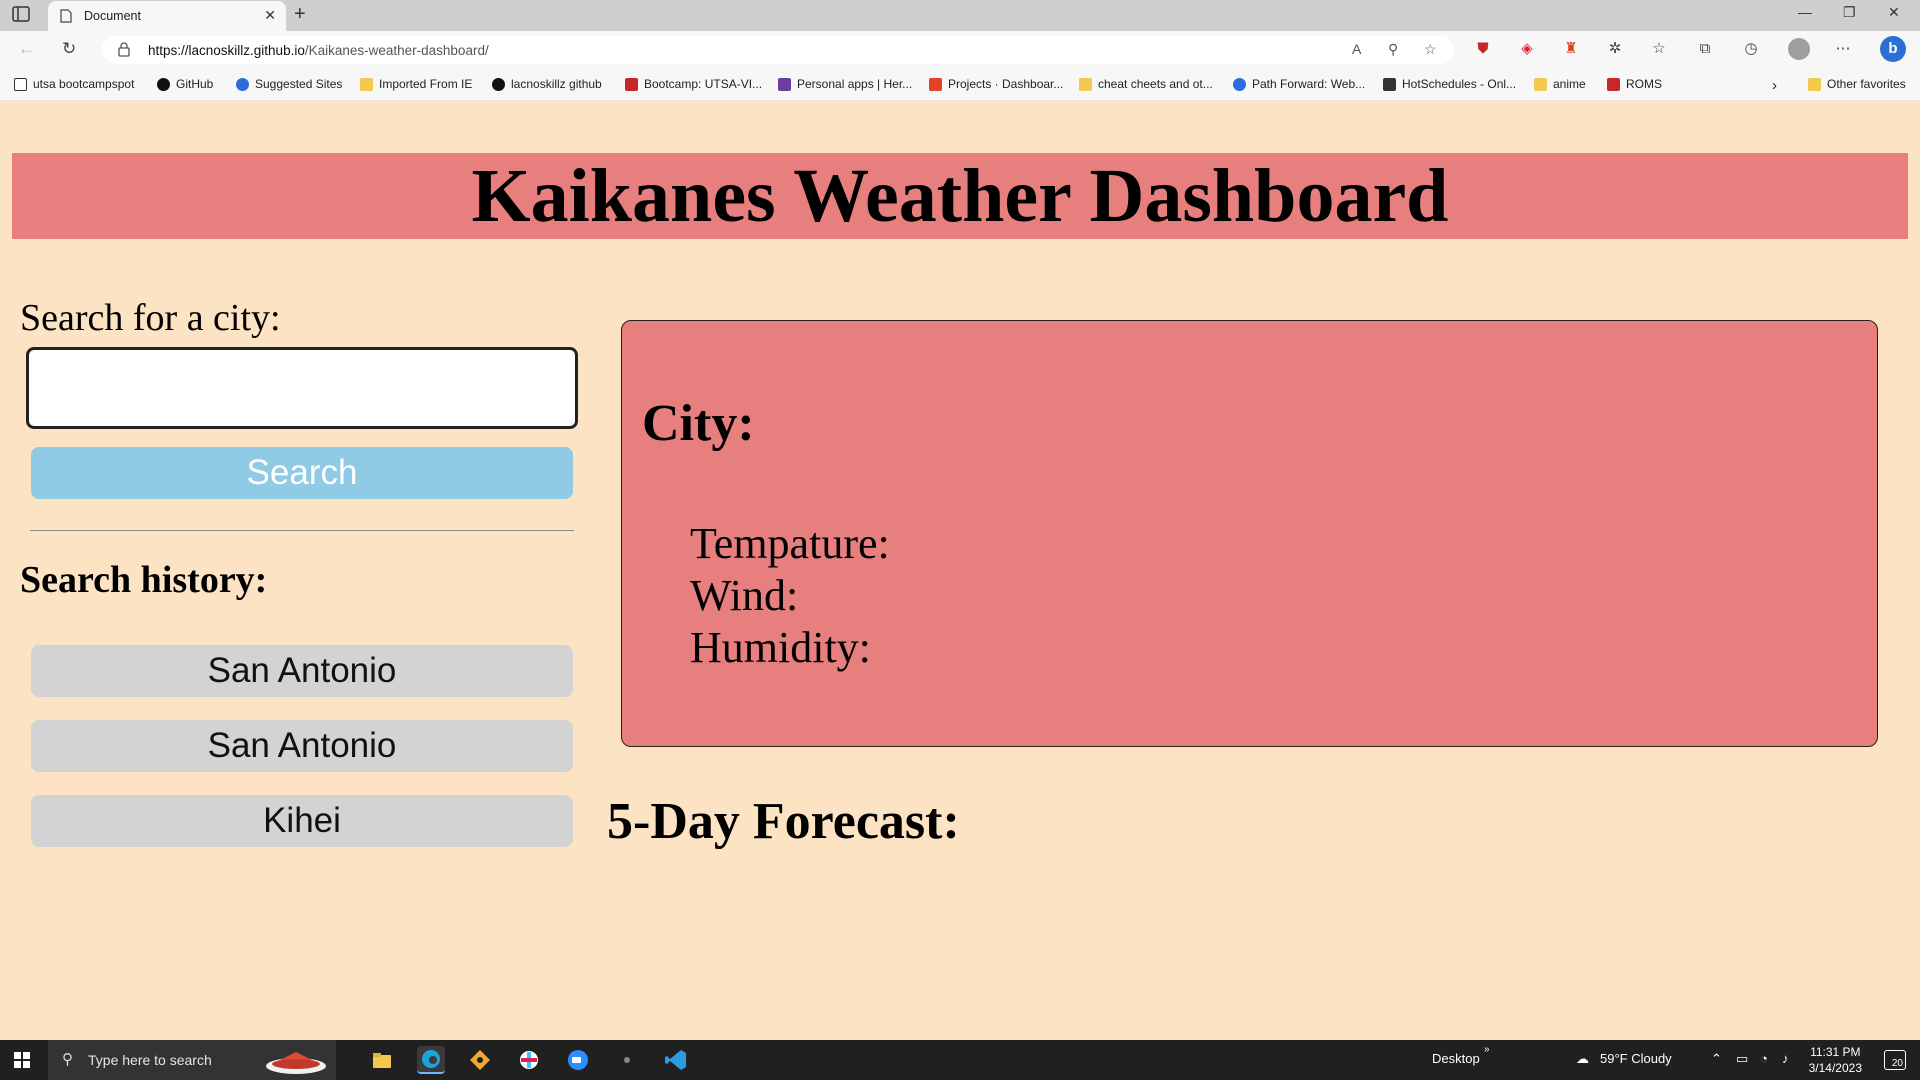 The width and height of the screenshot is (1920, 1080). I want to click on add-favorite-icon: ☆, so click(1430, 49).